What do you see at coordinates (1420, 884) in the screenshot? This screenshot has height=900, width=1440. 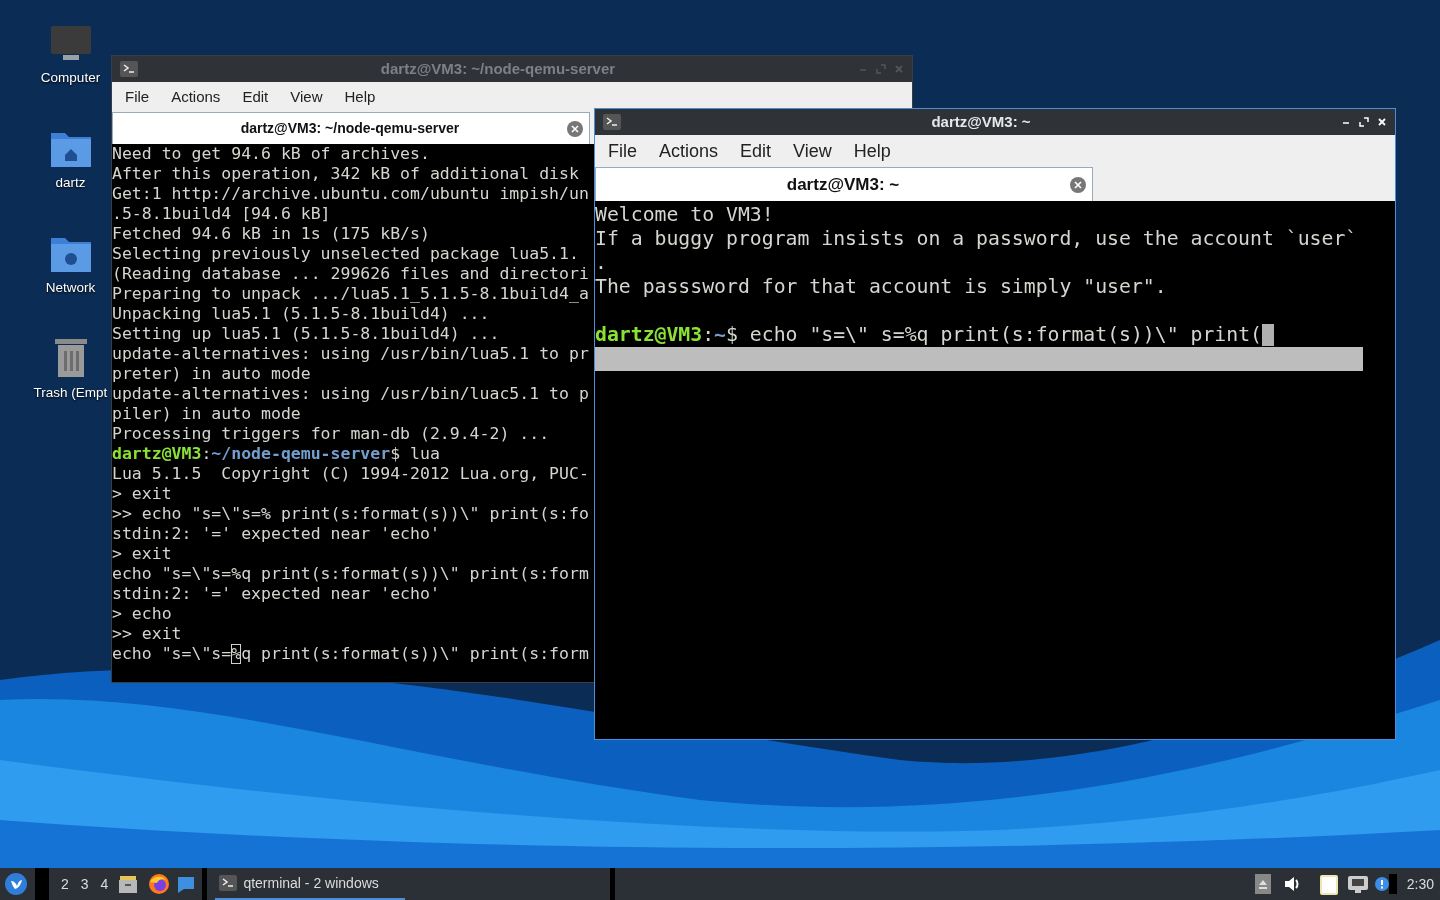 I see `clock: 2:30` at bounding box center [1420, 884].